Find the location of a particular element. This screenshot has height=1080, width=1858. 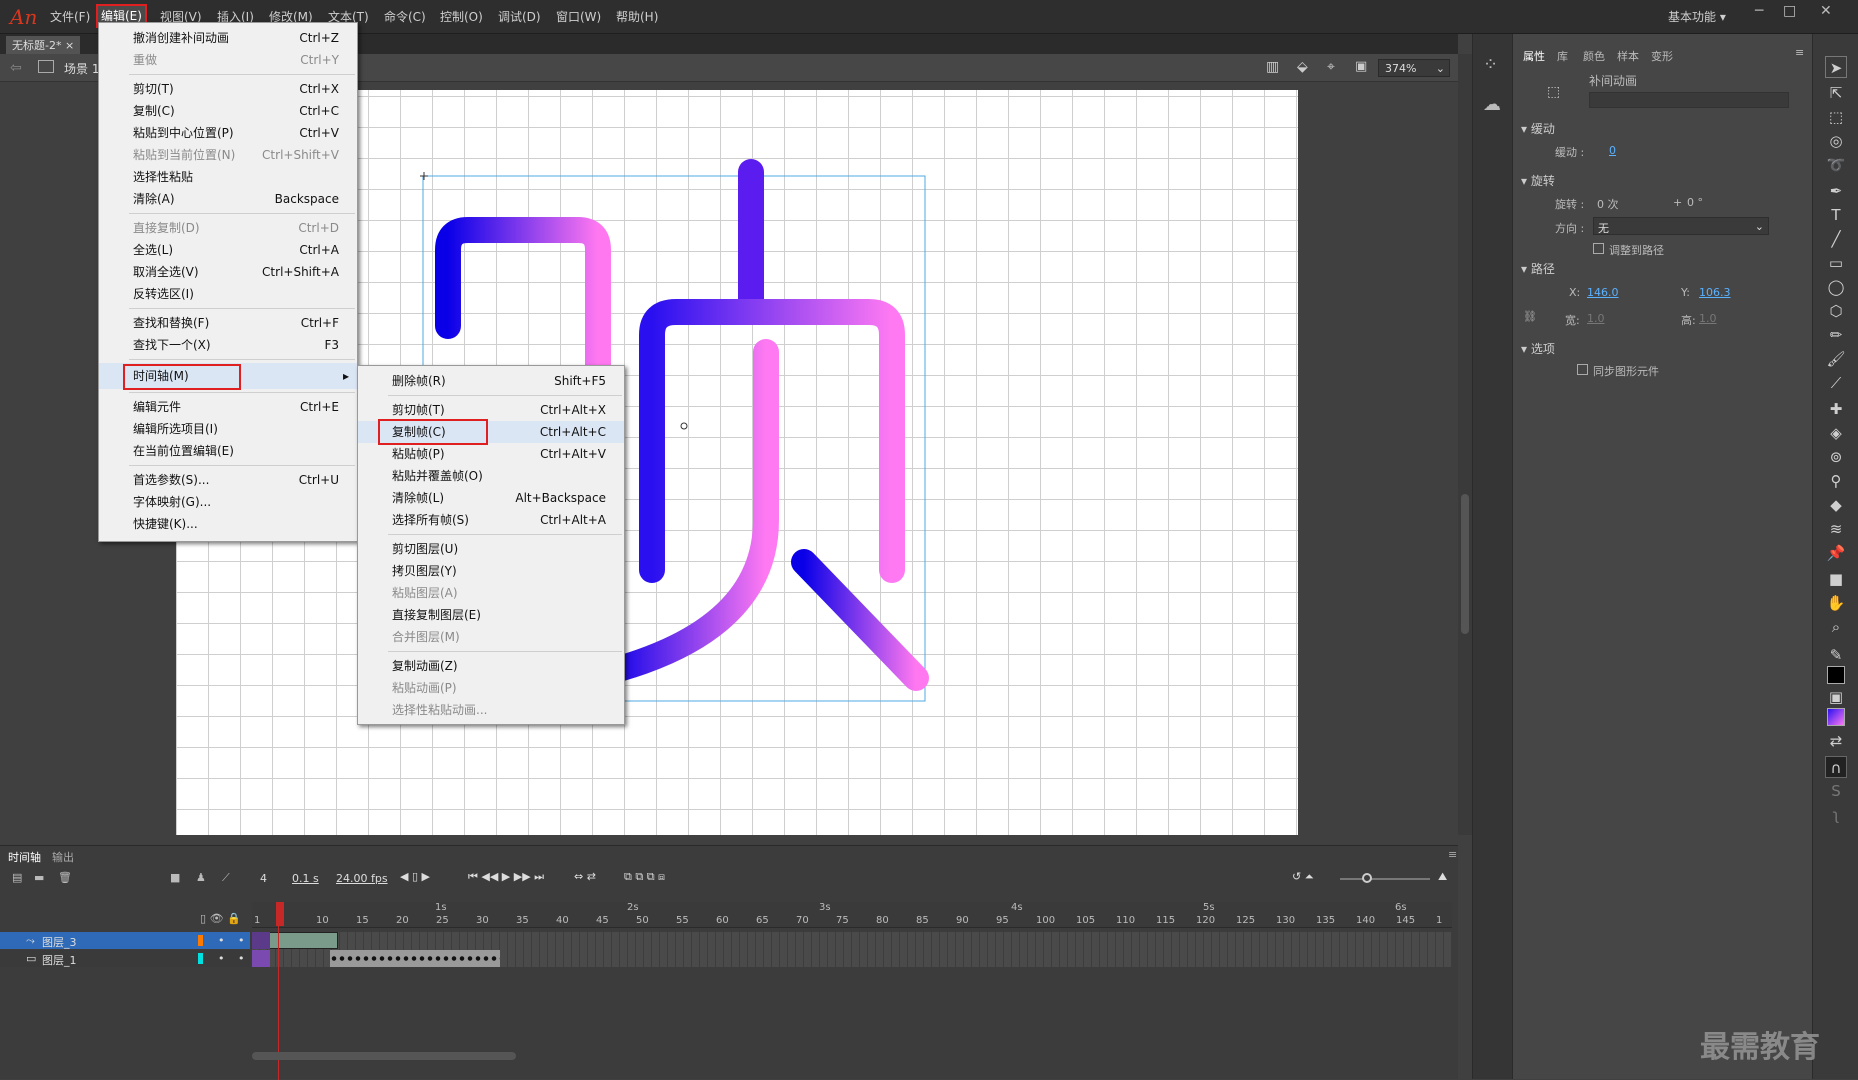

menu-help: 帮助(H) is located at coordinates (637, 16).